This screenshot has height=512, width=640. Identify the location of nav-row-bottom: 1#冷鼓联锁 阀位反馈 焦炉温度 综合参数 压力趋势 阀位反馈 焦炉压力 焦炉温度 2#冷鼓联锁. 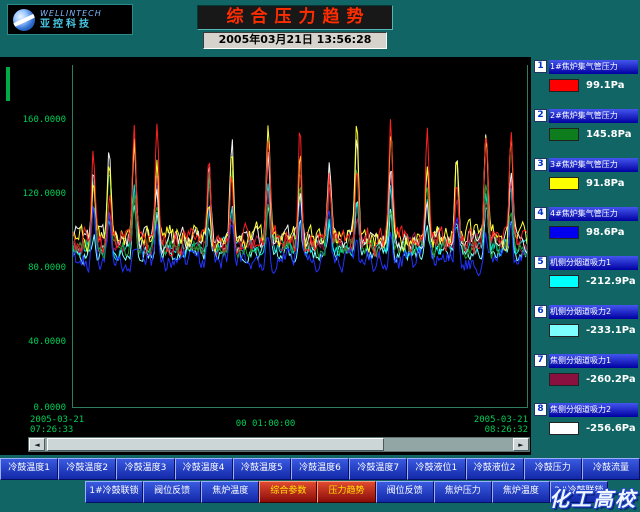
(346, 492).